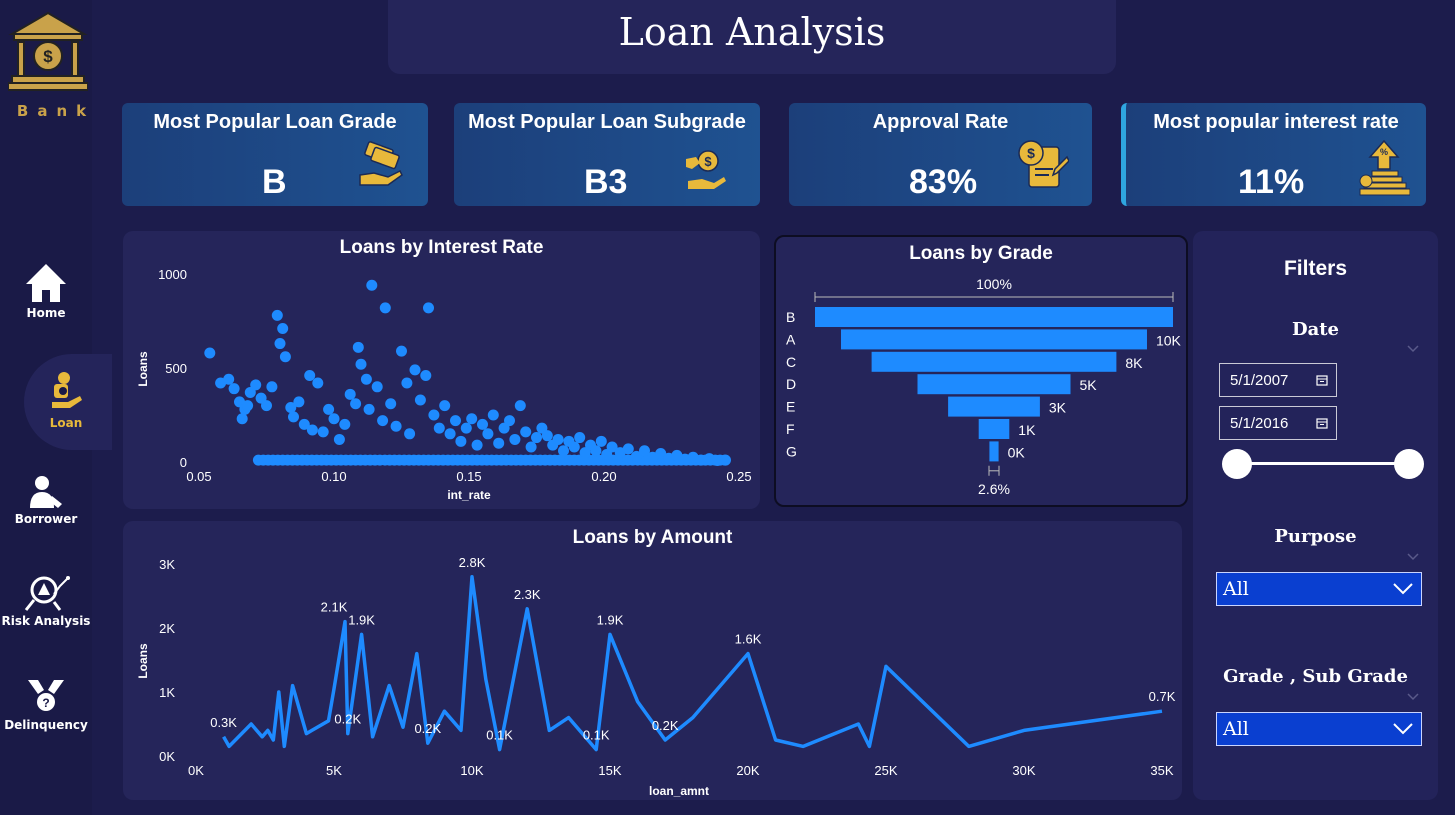 The width and height of the screenshot is (1455, 815). Describe the element at coordinates (606, 182) in the screenshot. I see `kpi-value: B3` at that location.